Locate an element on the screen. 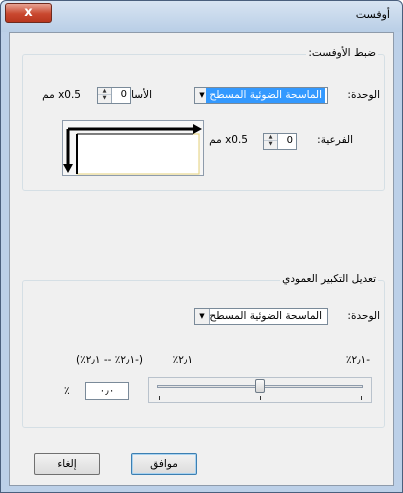 The height and width of the screenshot is (493, 403). secondary-offset-label: الفرعية: is located at coordinates (335, 140).